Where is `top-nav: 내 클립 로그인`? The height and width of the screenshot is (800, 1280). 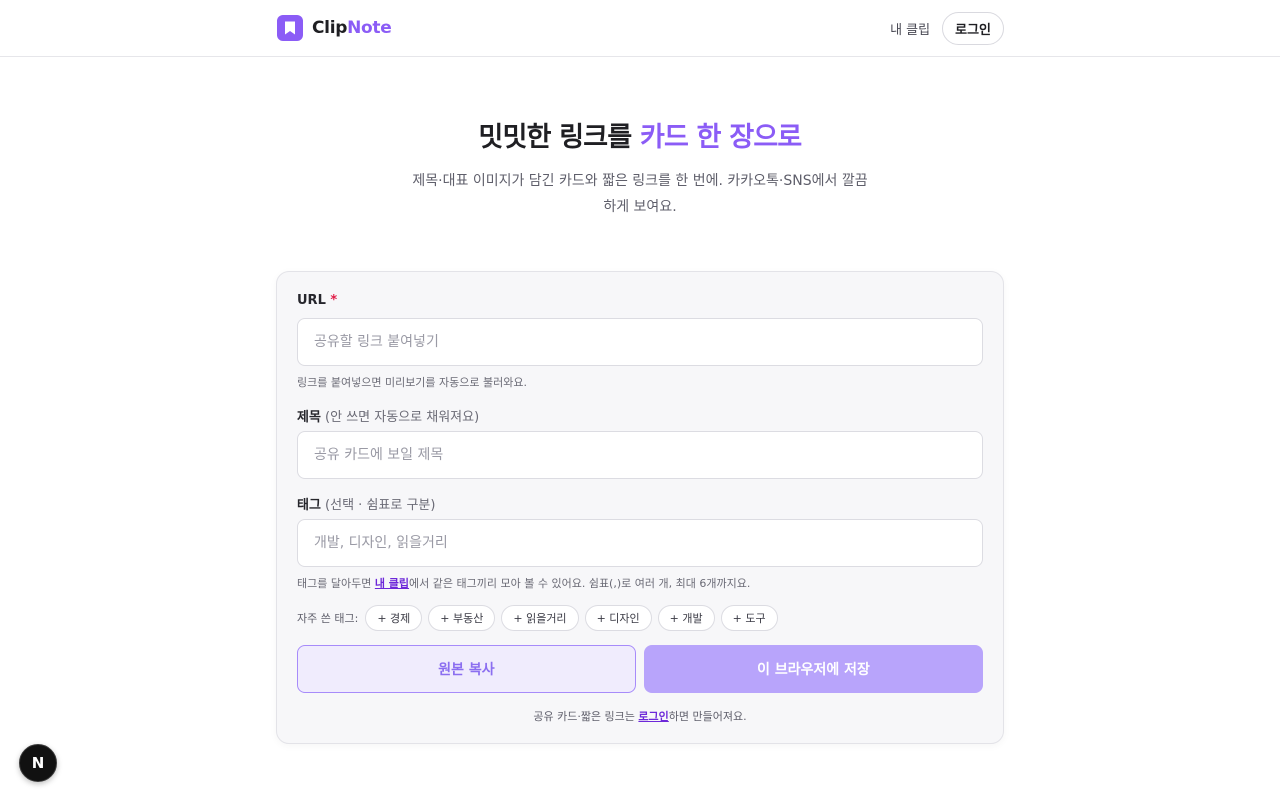 top-nav: 내 클립 로그인 is located at coordinates (947, 28).